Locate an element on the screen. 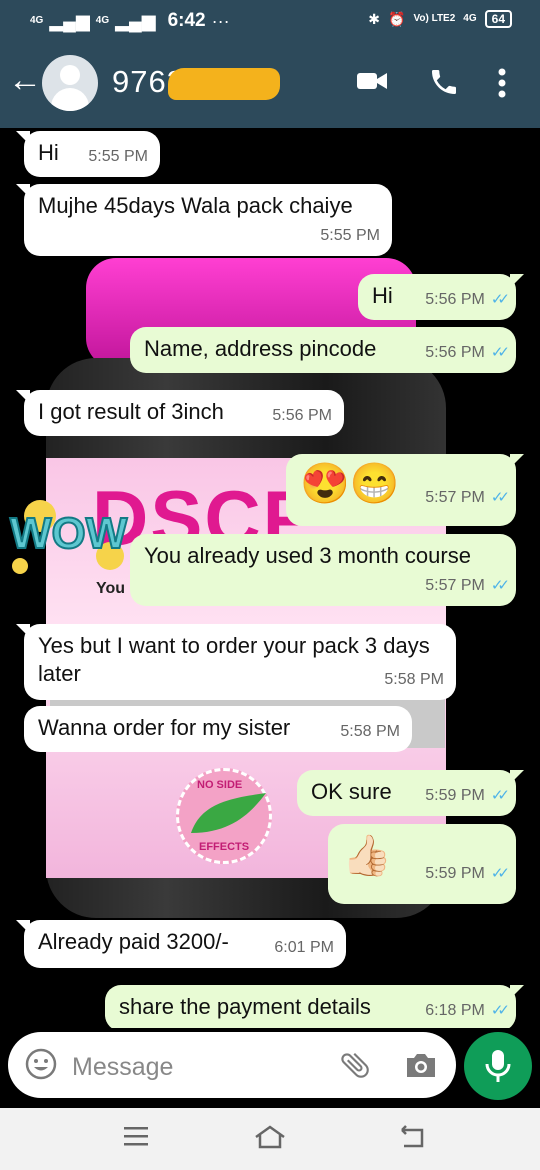 The height and width of the screenshot is (1170, 540). clock: 6:42 is located at coordinates (186, 20).